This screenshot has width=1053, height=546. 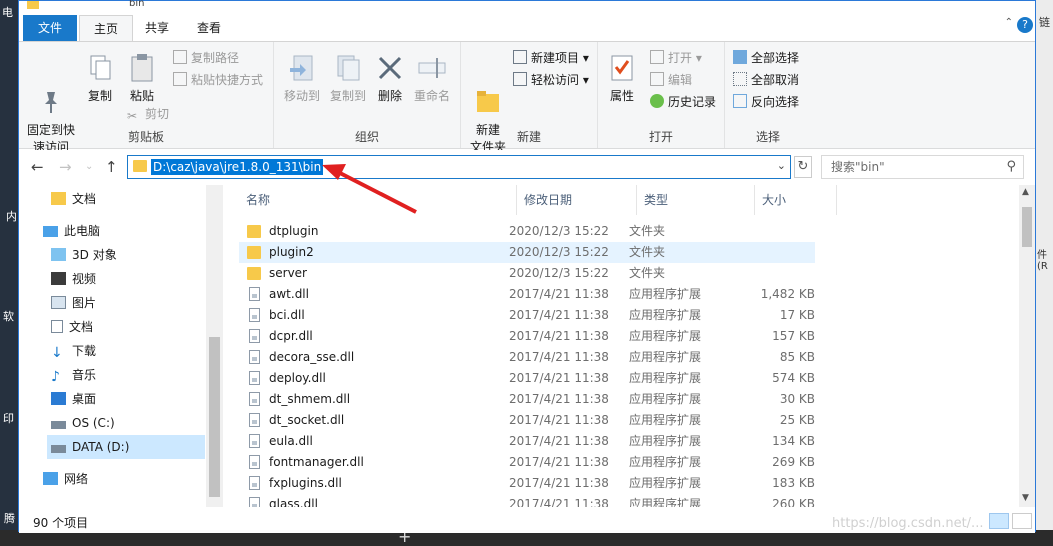 I want to click on scissors-icon: ✂, so click(x=132, y=116).